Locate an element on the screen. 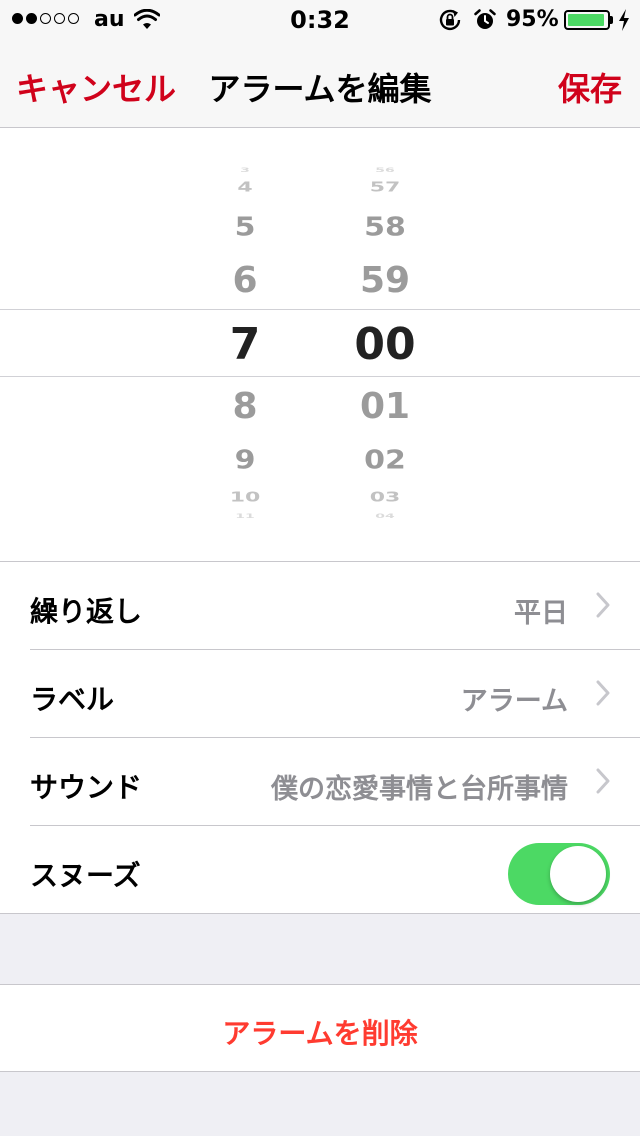 This screenshot has height=1136, width=640. battery-icon is located at coordinates (587, 20).